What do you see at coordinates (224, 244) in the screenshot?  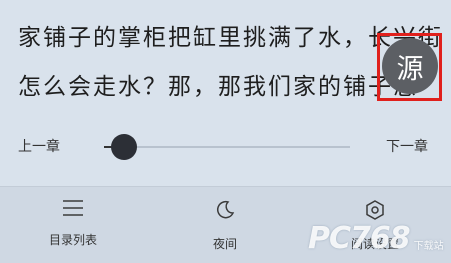 I see `nav-night-label: 夜间` at bounding box center [224, 244].